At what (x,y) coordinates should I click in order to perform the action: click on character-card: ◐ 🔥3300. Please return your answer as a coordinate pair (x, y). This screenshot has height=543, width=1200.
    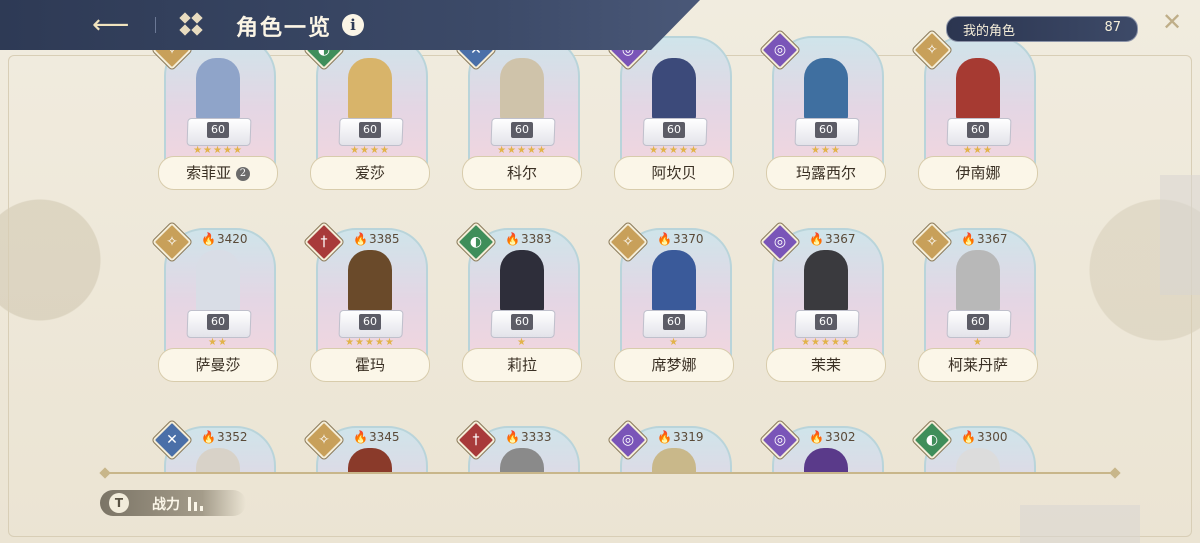
    Looking at the image, I should click on (975, 446).